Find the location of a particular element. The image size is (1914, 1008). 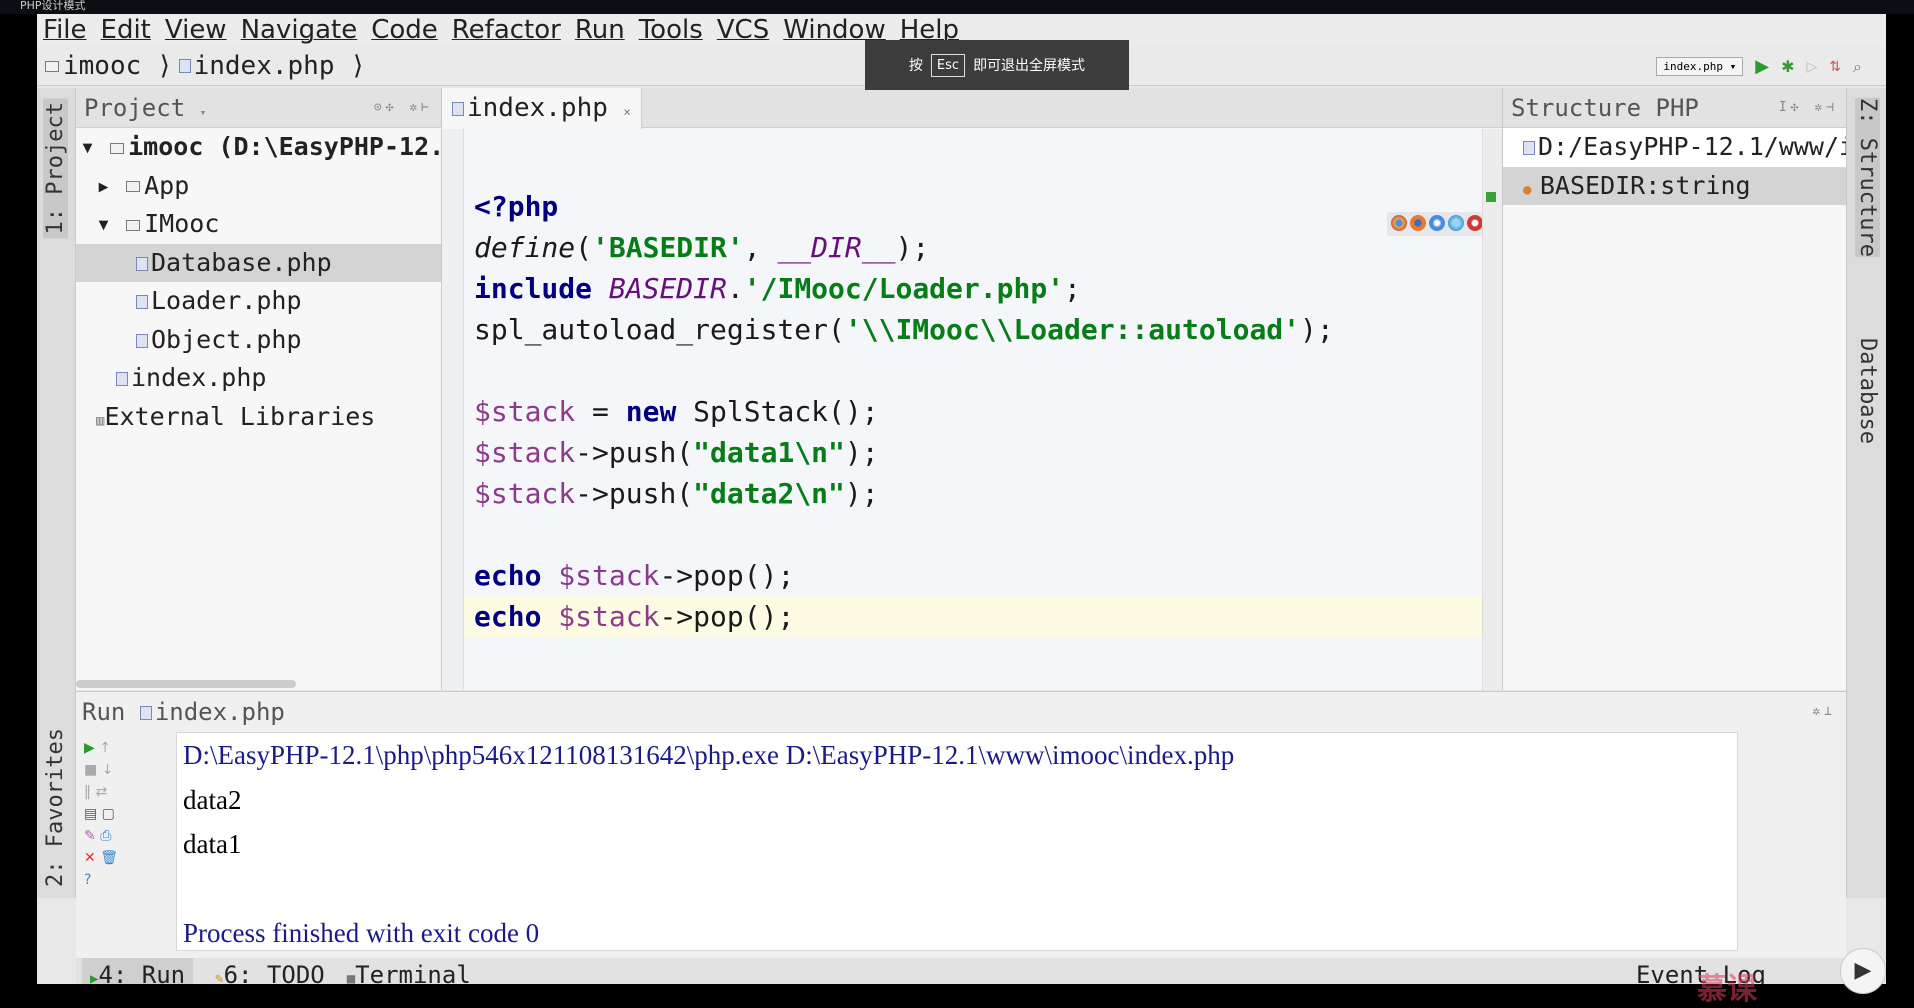

bottom-tool-tabs: ▶4: Run ✎6: TODO ■Terminal Event Log is located at coordinates (961, 971).